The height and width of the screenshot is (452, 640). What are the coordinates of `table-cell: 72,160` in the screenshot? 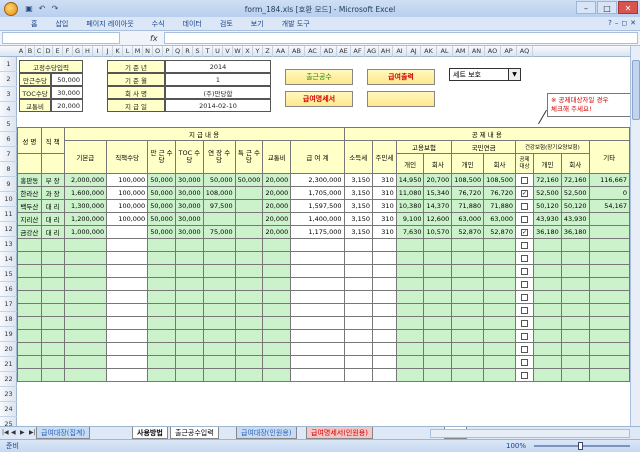 It's located at (575, 180).